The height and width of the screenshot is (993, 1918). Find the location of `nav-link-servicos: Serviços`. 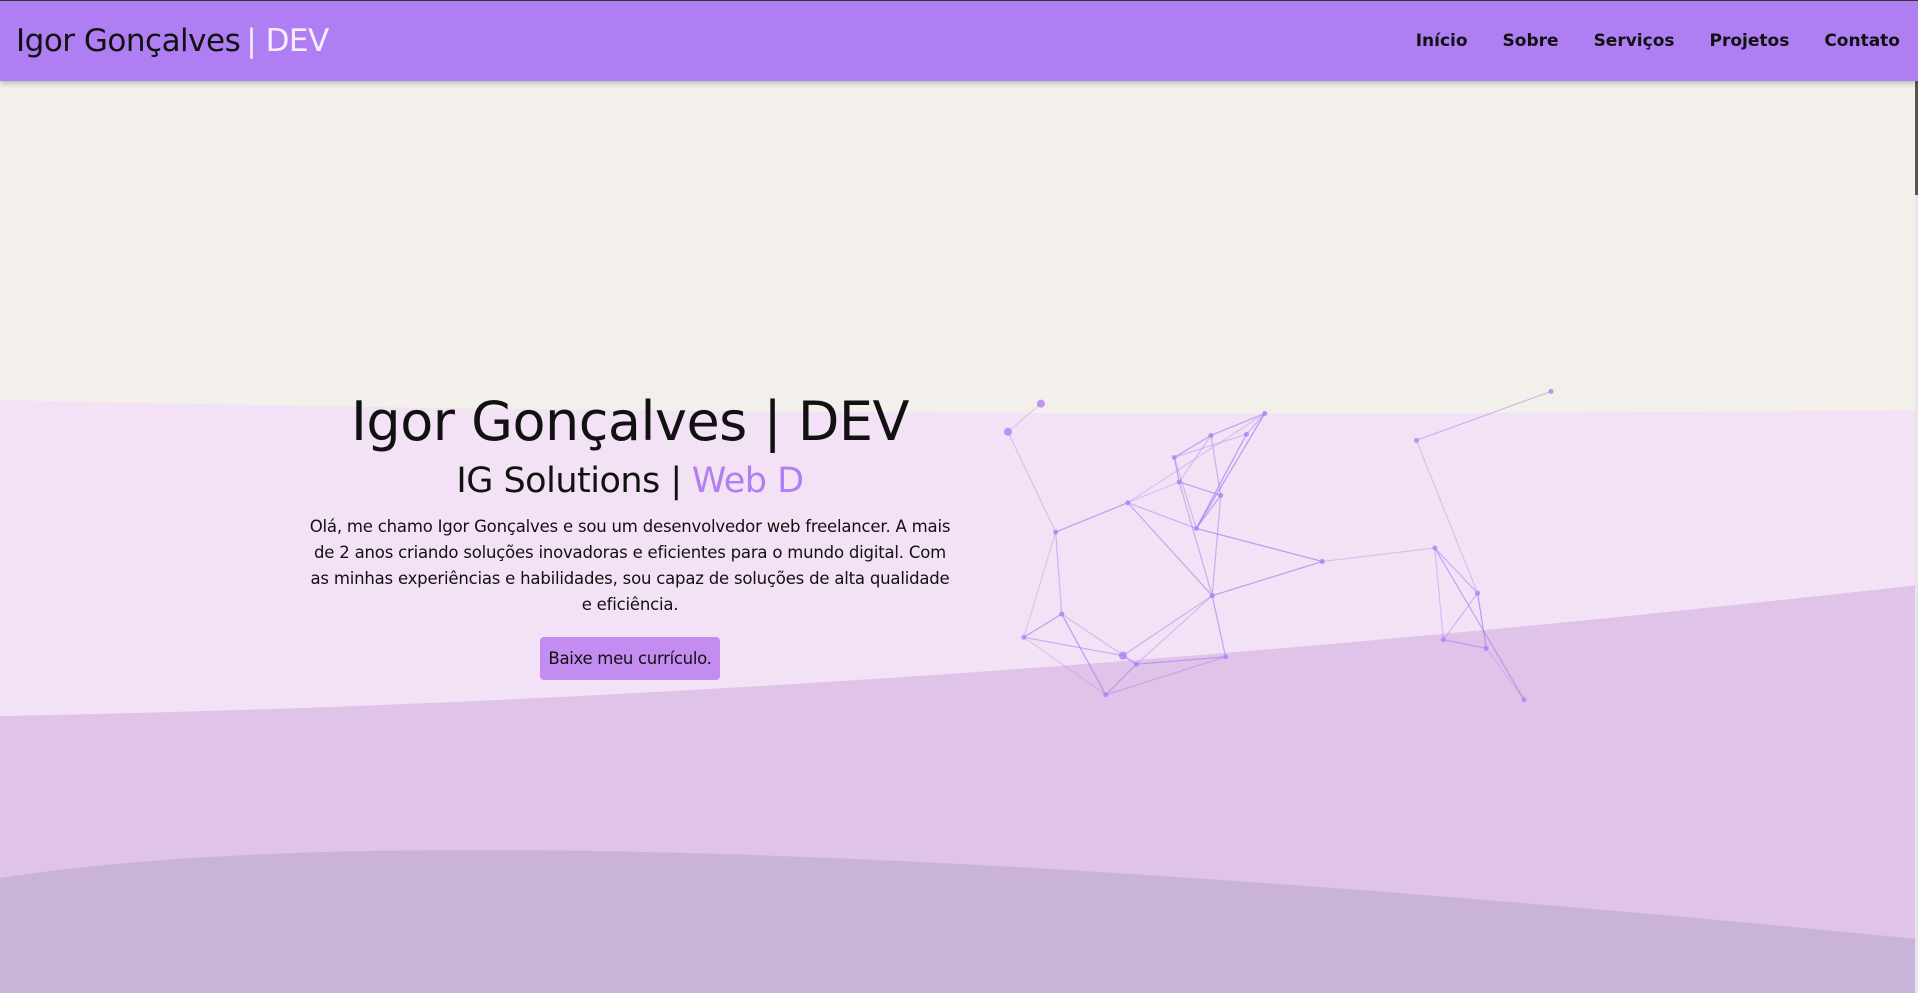

nav-link-servicos: Serviços is located at coordinates (1634, 41).